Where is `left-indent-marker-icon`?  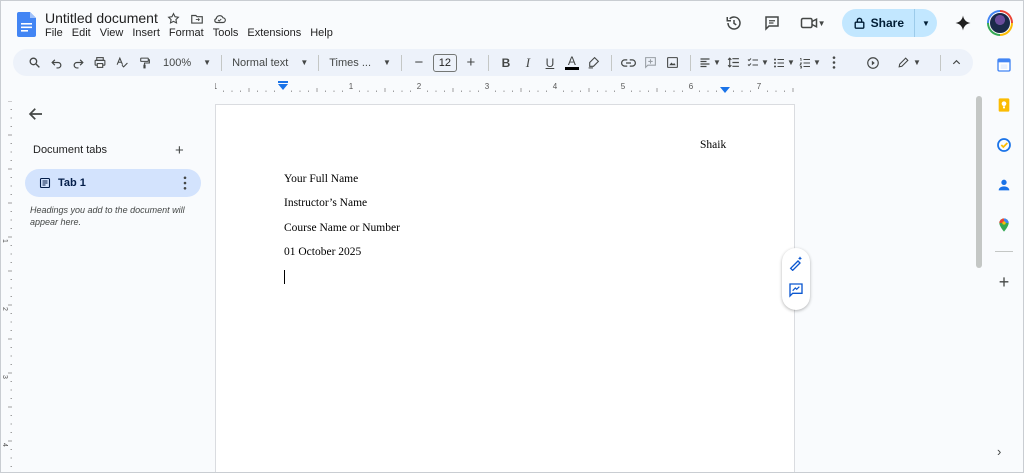
left-indent-marker-icon is located at coordinates (283, 87).